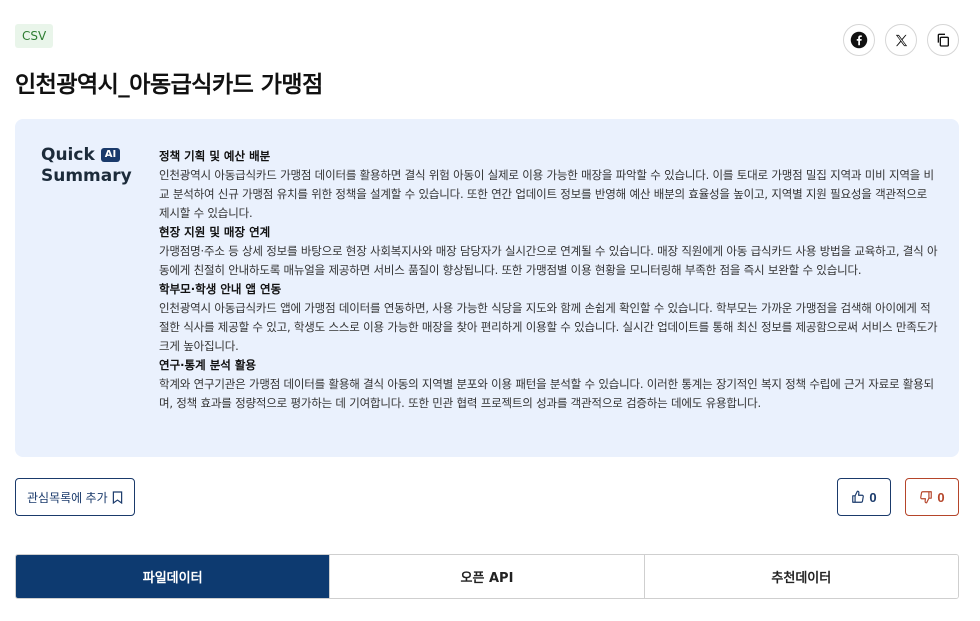  Describe the element at coordinates (68, 155) in the screenshot. I see `quick-summary-heading-line1: Quick` at that location.